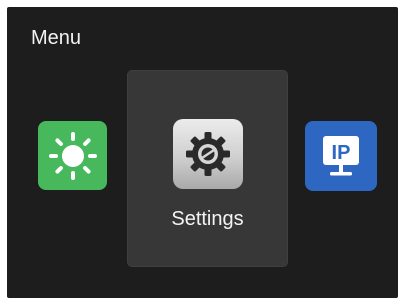 This screenshot has height=305, width=405. What do you see at coordinates (207, 219) in the screenshot?
I see `settings-label: Settings` at bounding box center [207, 219].